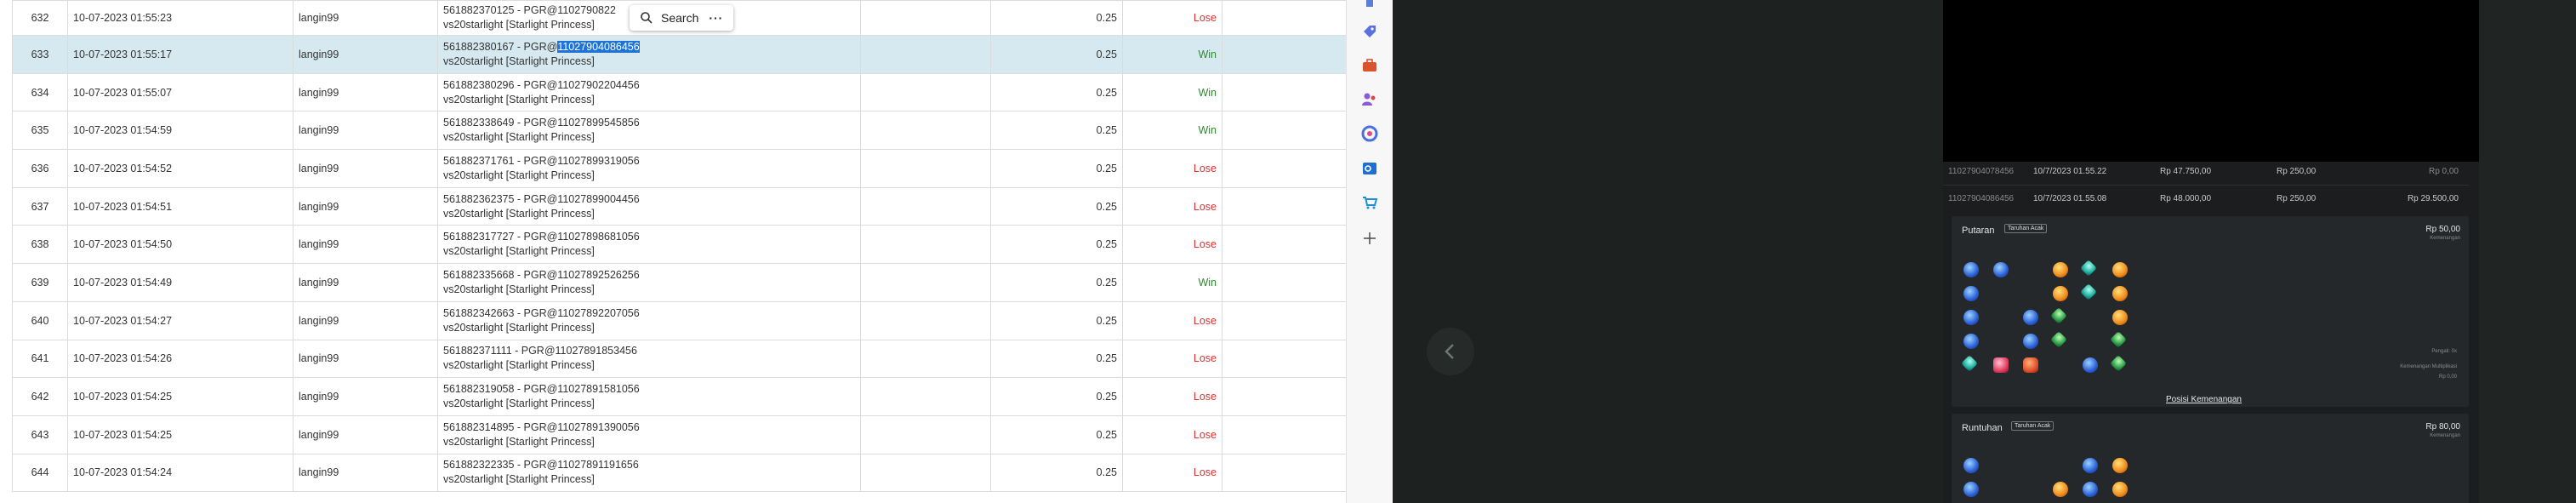 The height and width of the screenshot is (503, 2576). Describe the element at coordinates (40, 168) in the screenshot. I see `row-number: 636` at that location.